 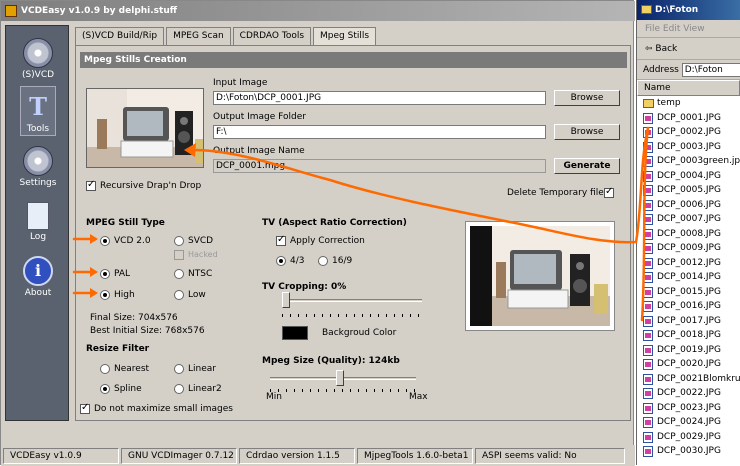 What do you see at coordinates (281, 261) in the screenshot?
I see `ratio-43-radio` at bounding box center [281, 261].